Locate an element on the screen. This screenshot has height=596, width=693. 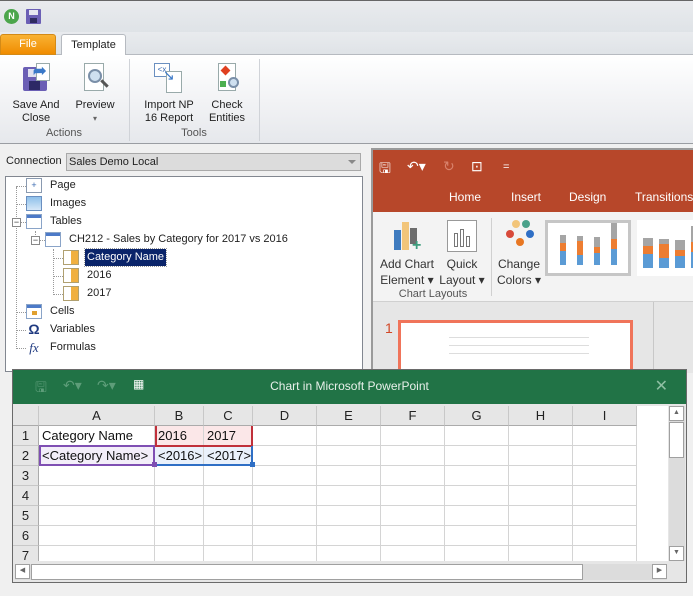
horizontal-scroll-thumb is located at coordinates (307, 572).